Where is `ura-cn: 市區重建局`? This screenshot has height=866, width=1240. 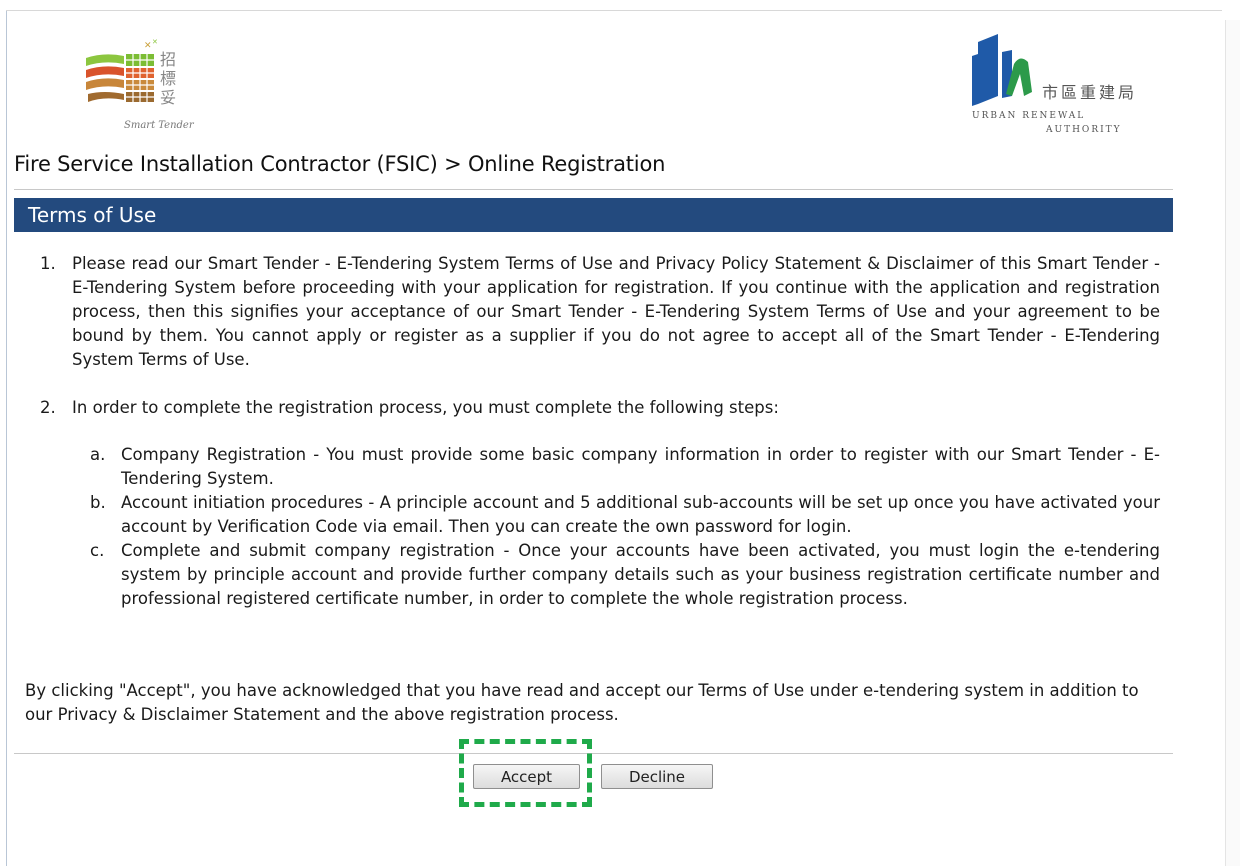 ura-cn: 市區重建局 is located at coordinates (1089, 92).